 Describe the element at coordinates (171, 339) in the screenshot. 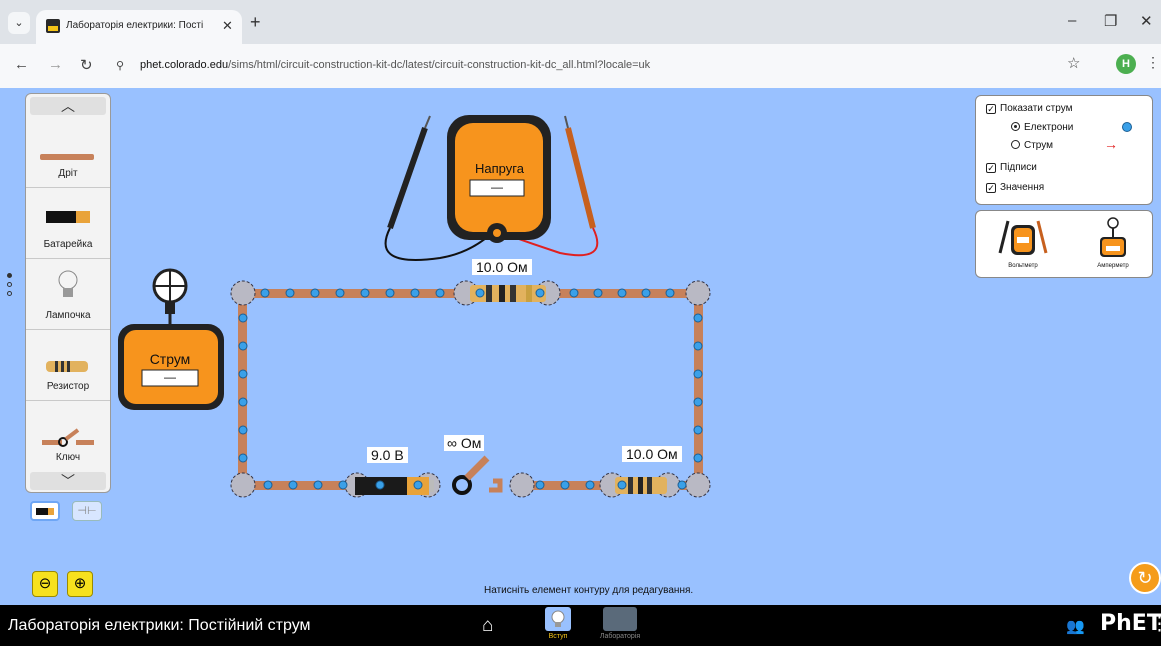

I see `ammeter` at that location.